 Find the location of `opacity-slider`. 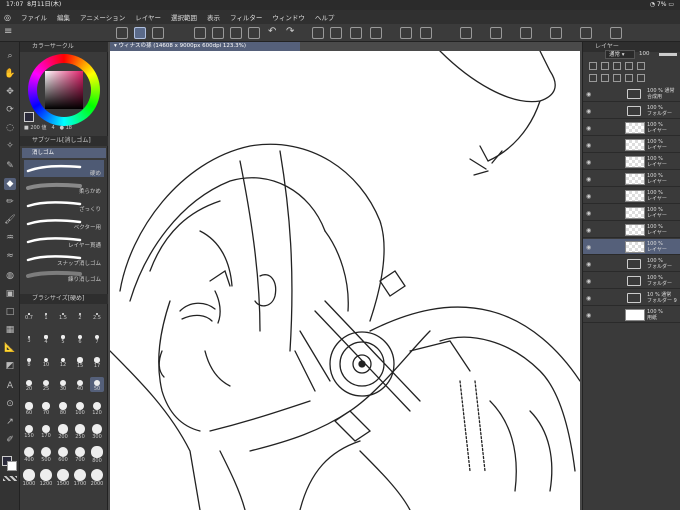

opacity-slider is located at coordinates (668, 54).